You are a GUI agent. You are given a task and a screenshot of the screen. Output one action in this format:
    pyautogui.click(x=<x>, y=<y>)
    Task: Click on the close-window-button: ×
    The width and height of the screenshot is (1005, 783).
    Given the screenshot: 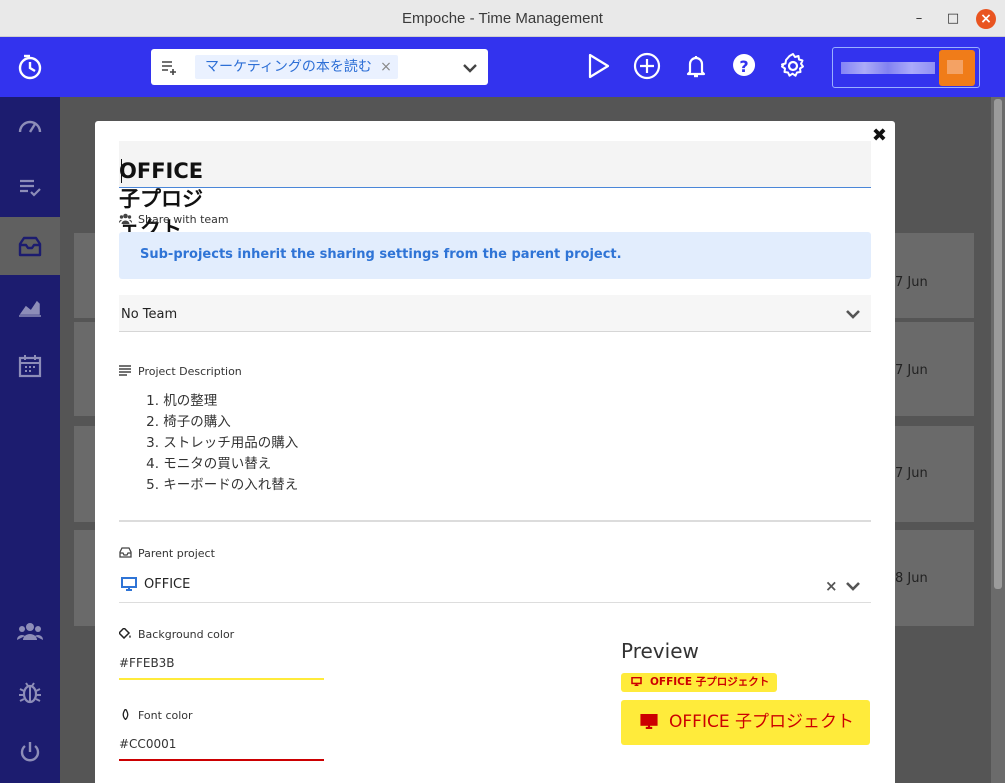 What is the action you would take?
    pyautogui.click(x=986, y=19)
    